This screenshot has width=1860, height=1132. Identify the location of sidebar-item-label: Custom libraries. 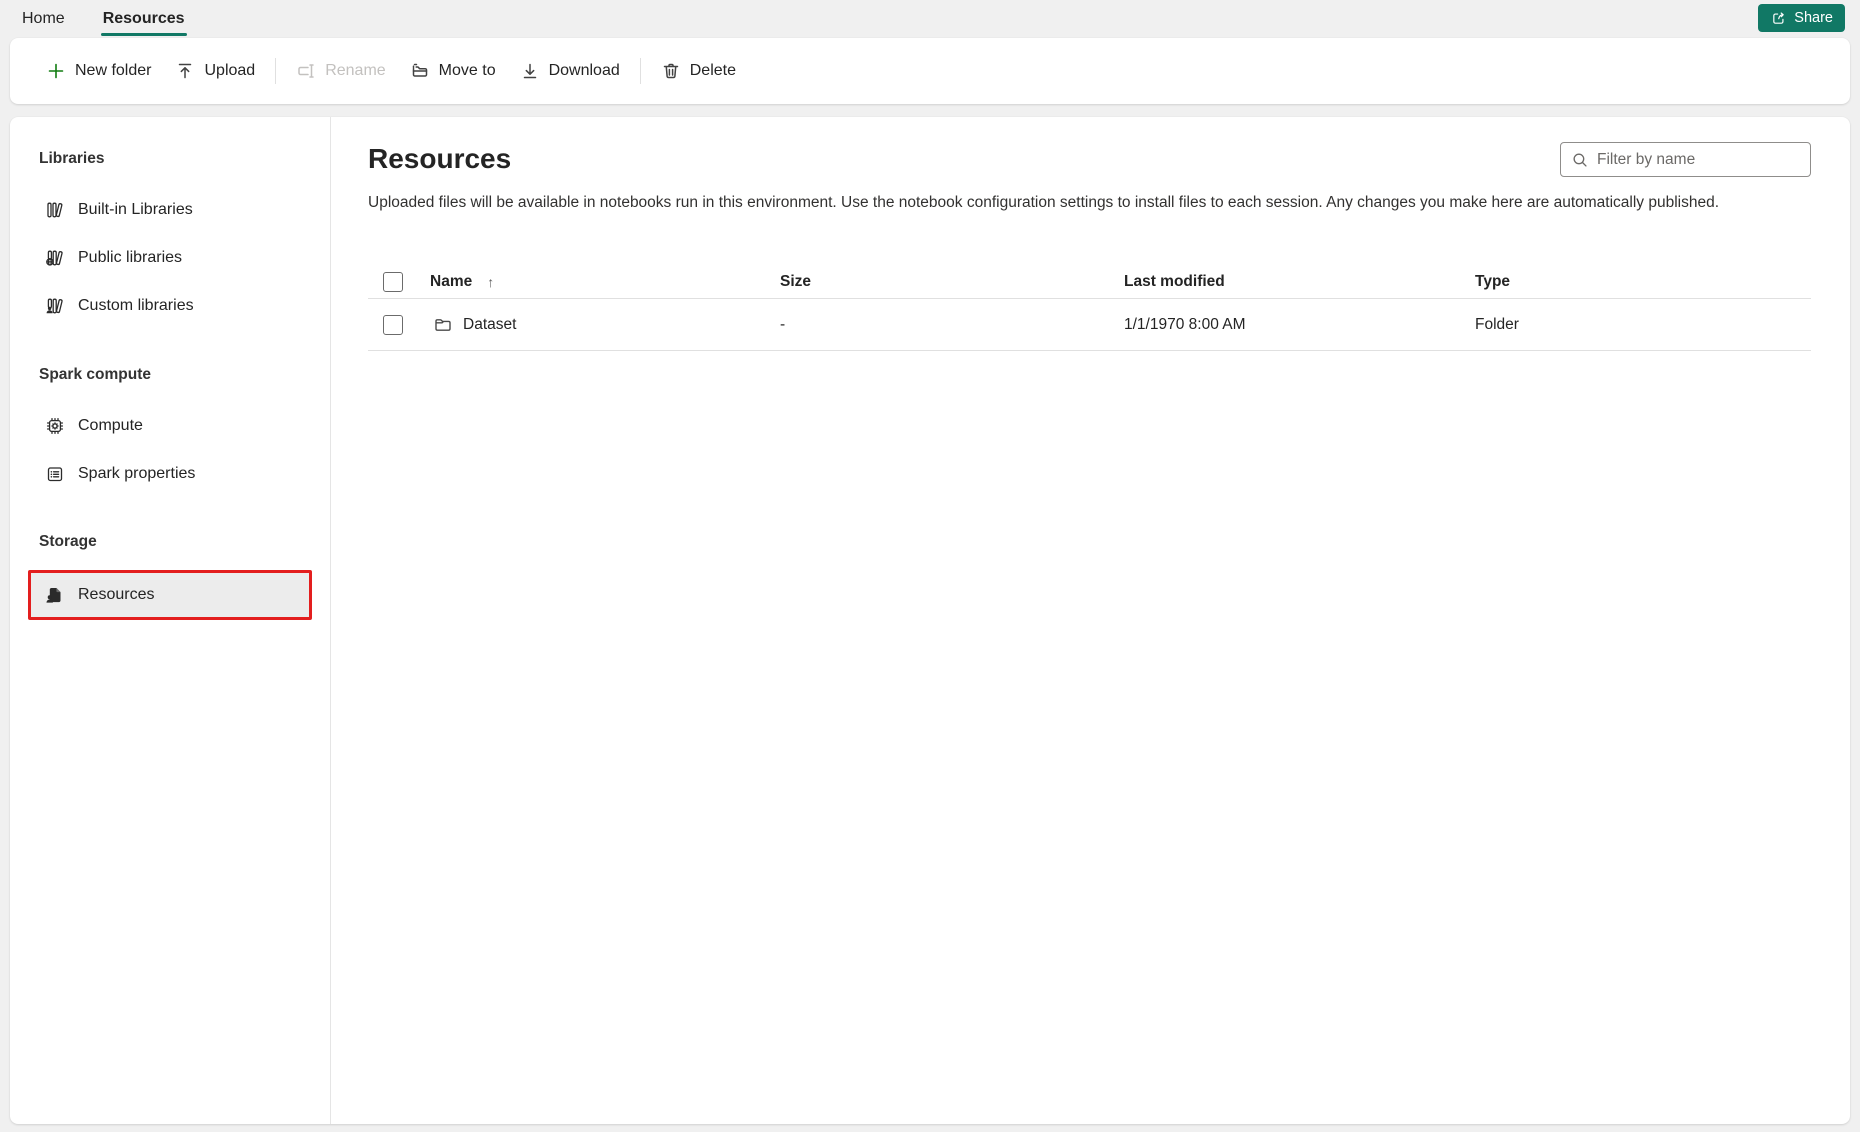
(136, 305).